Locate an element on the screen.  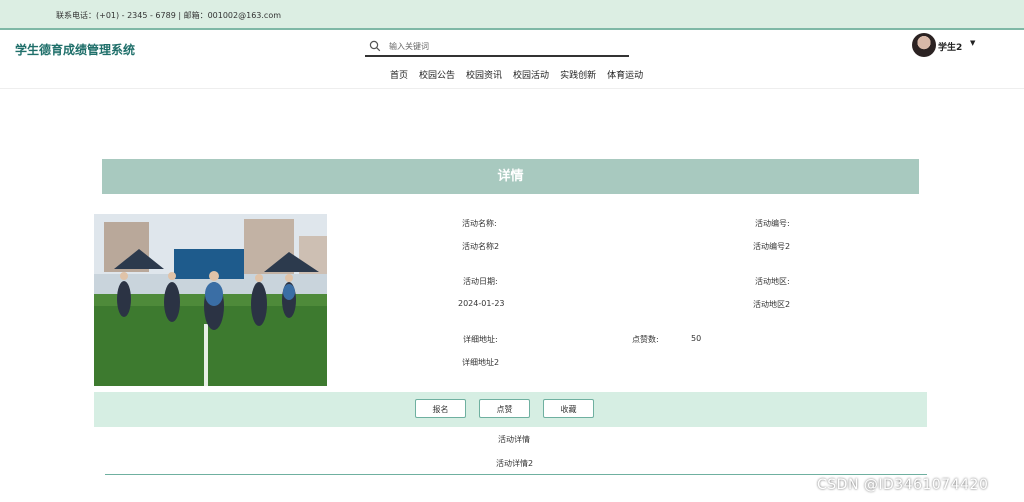
watermark: CSDN @ID3461074420 is located at coordinates (903, 485).